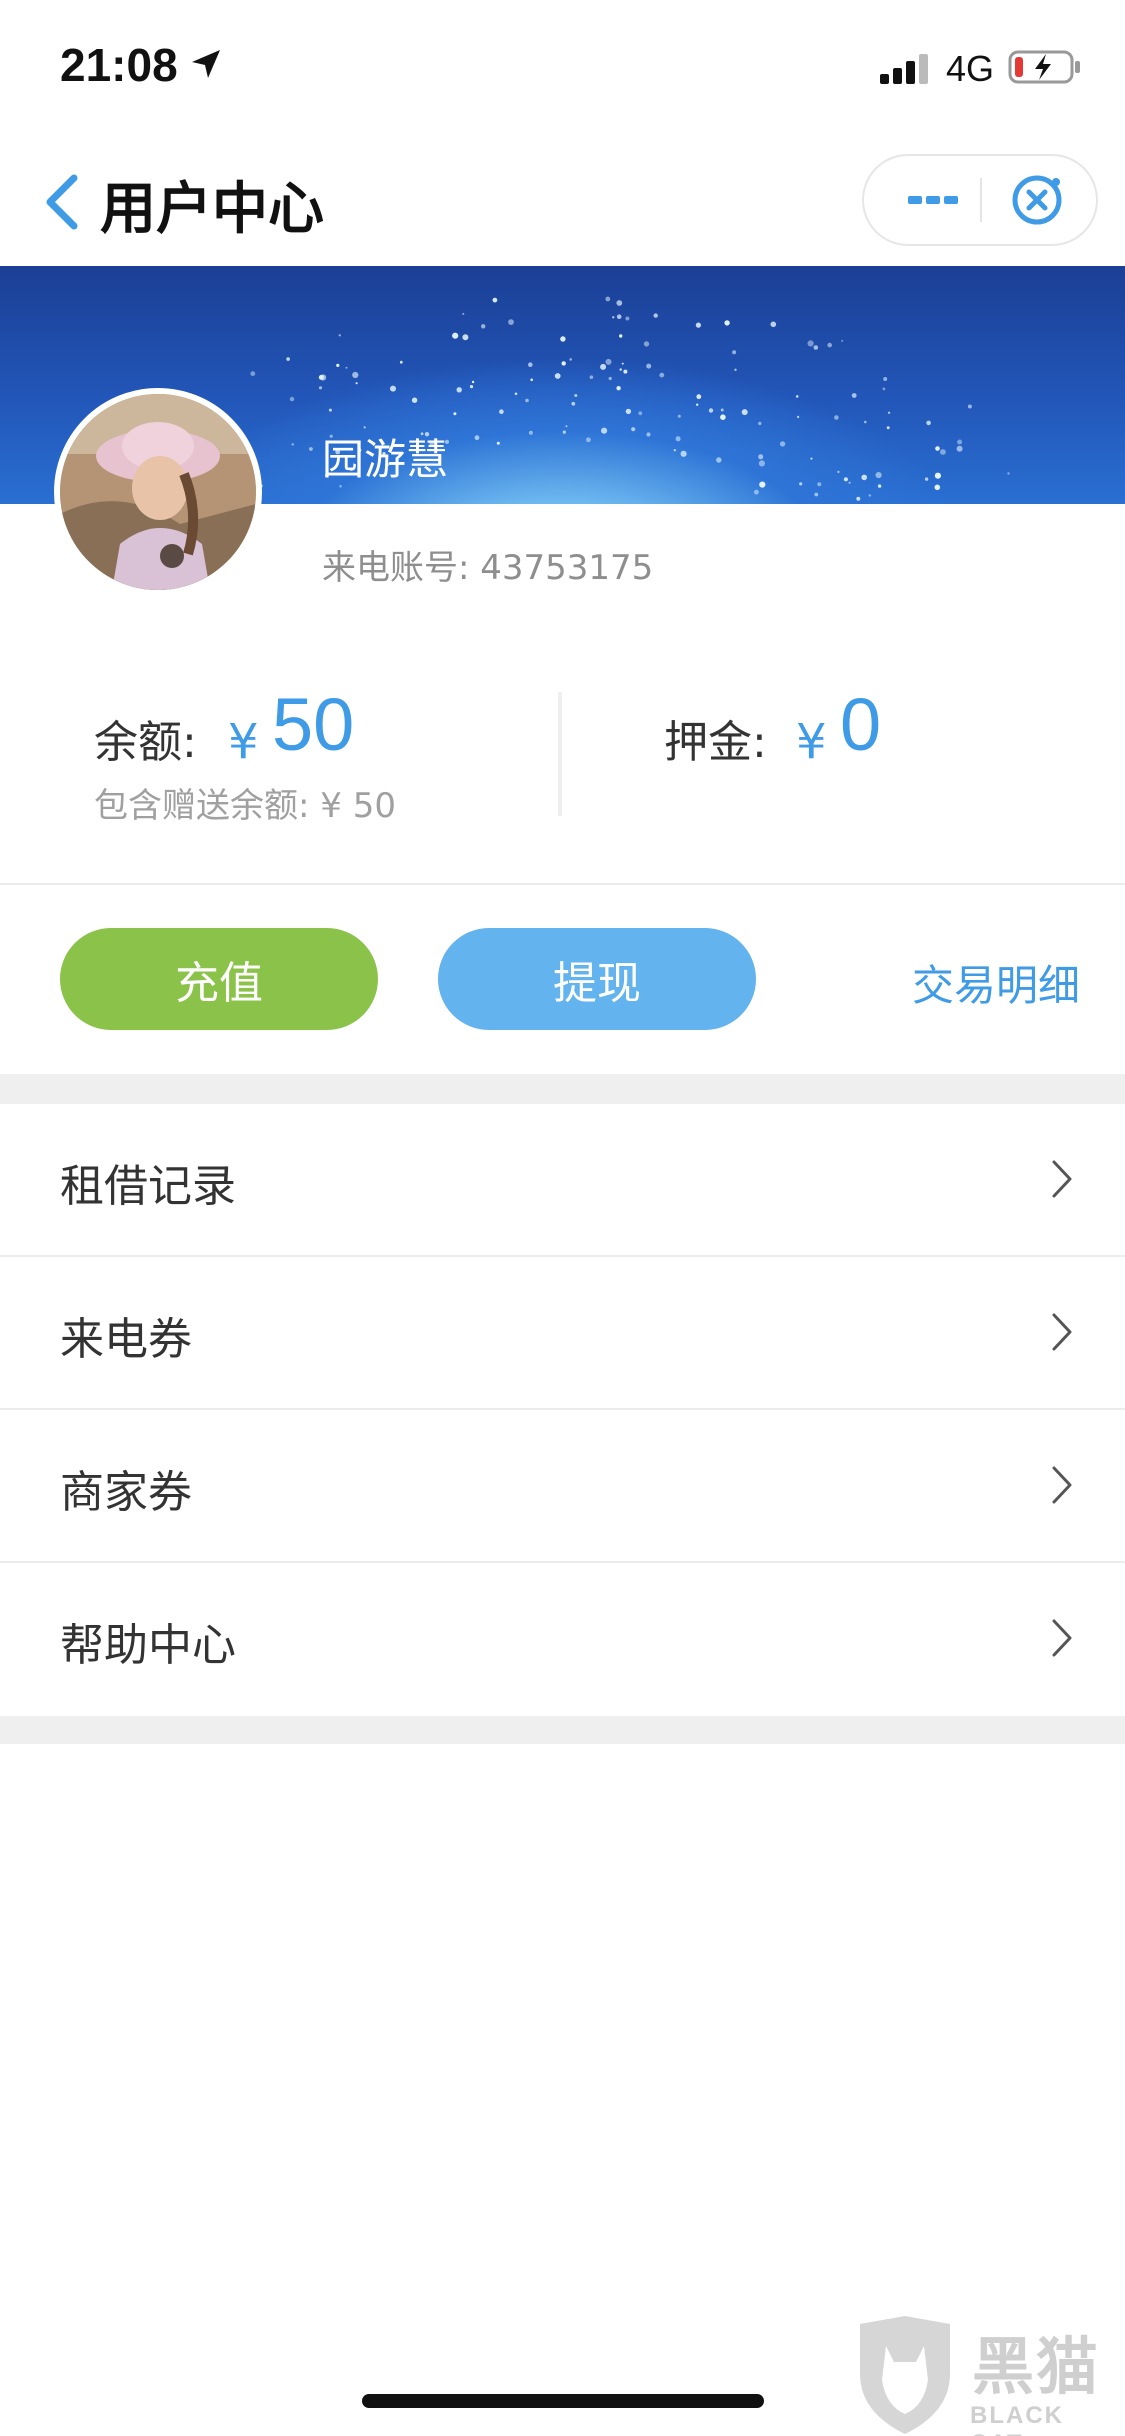  What do you see at coordinates (385, 459) in the screenshot?
I see `user-name: 园游慧` at bounding box center [385, 459].